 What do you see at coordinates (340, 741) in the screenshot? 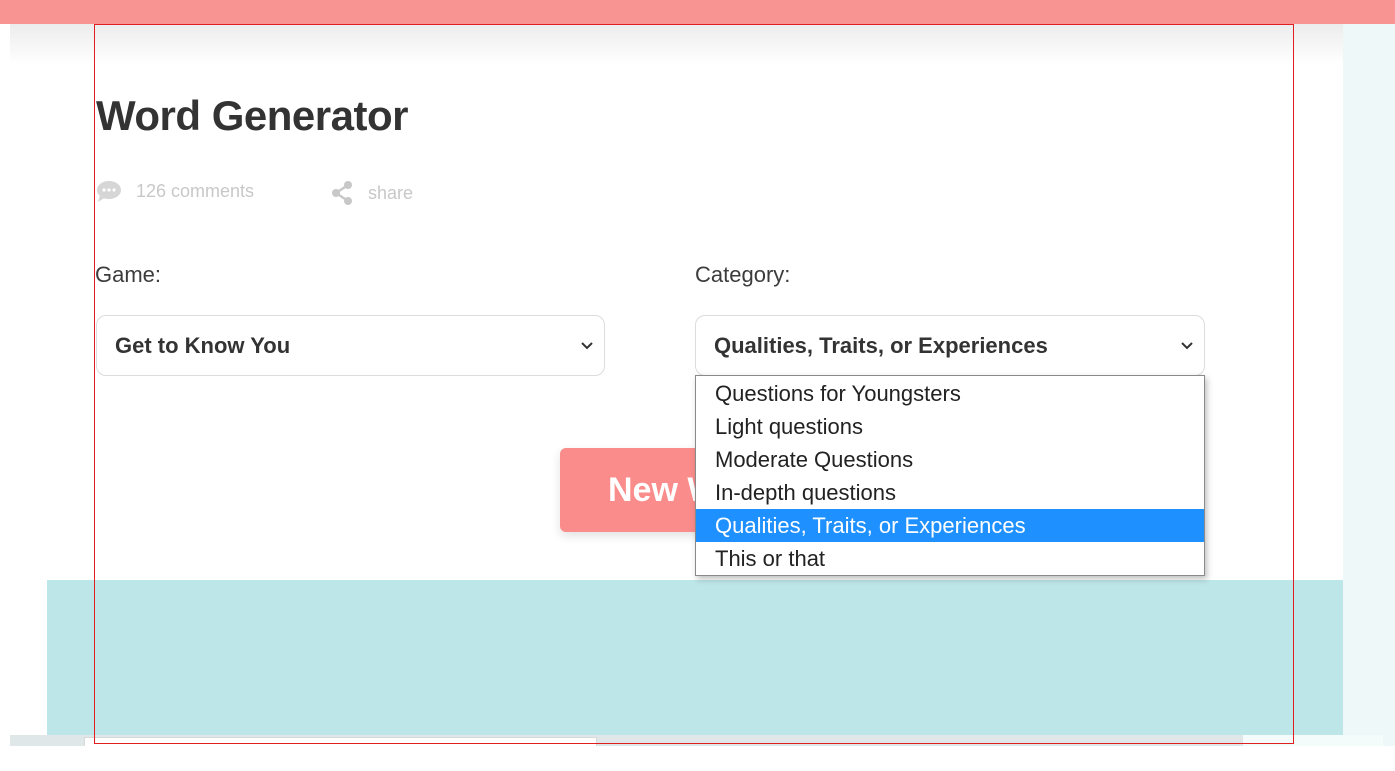
I see `bottom-card` at bounding box center [340, 741].